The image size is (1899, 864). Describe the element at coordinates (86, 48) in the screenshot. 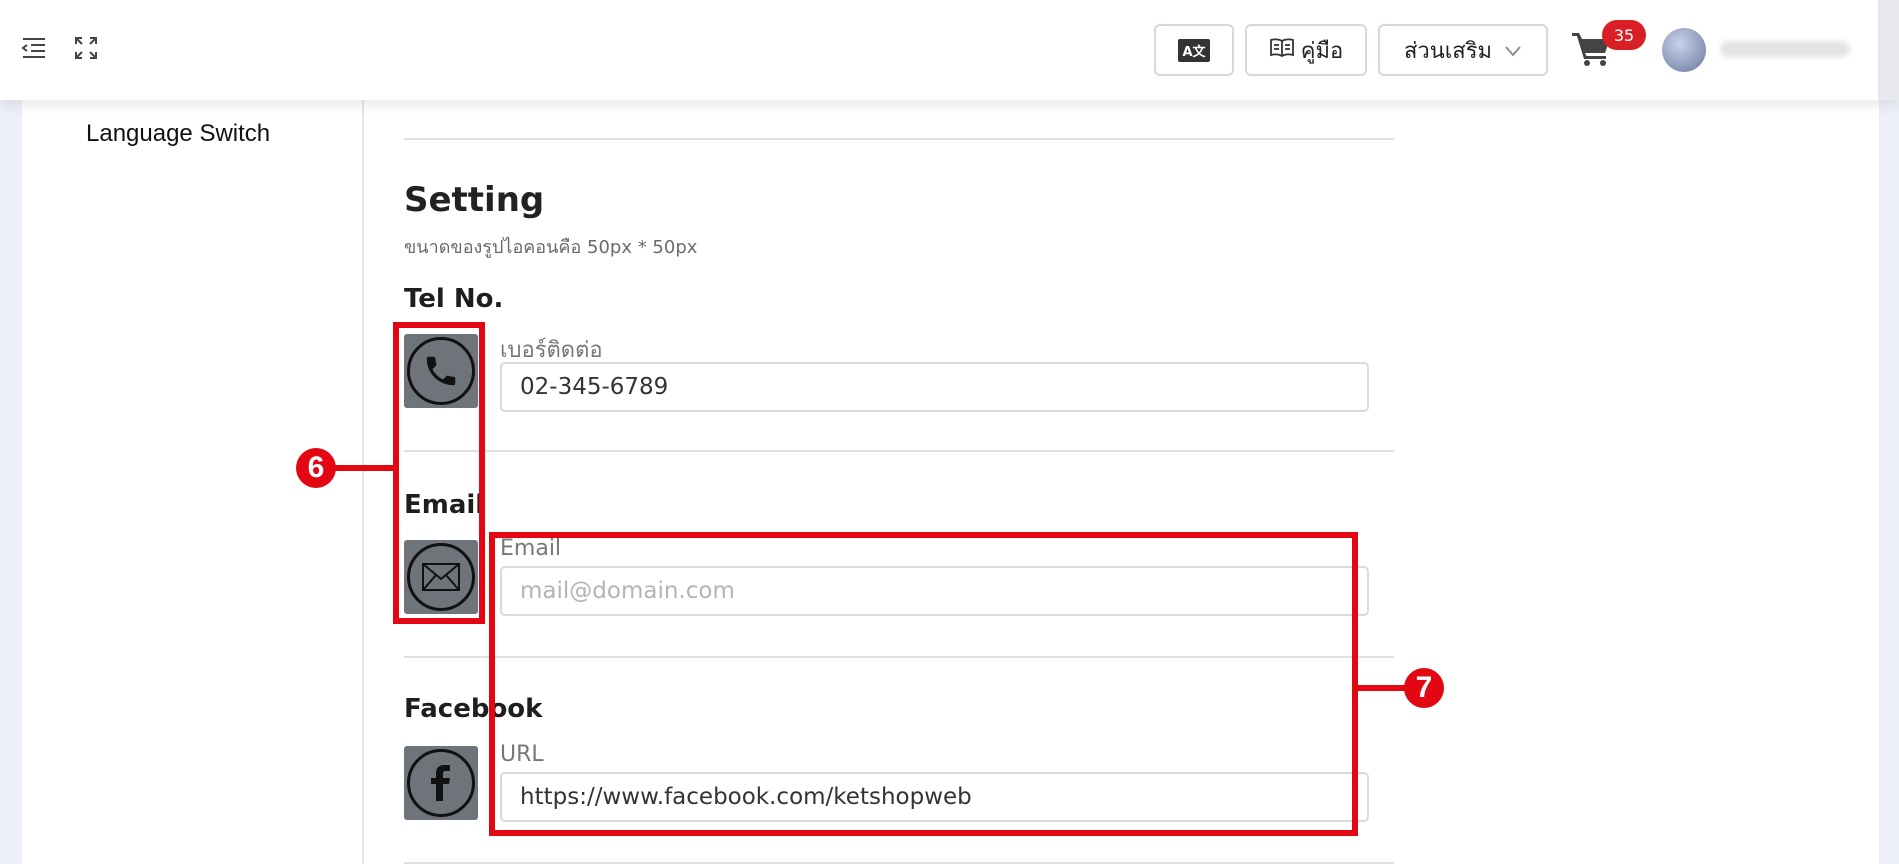

I see `fullscreen-icon` at that location.